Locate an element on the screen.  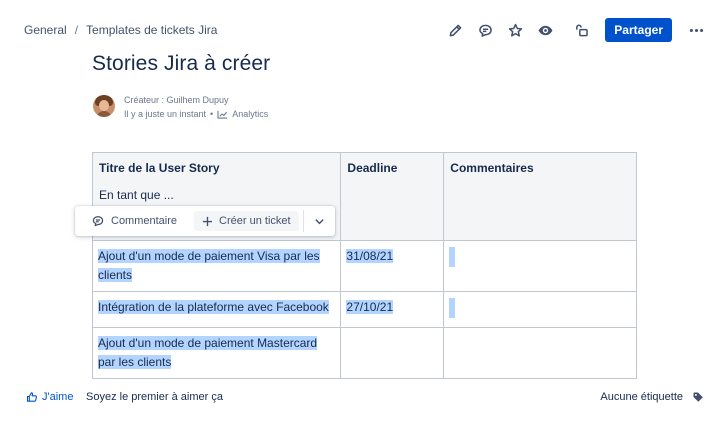
header-title-label: Titre de la User Story is located at coordinates (159, 168).